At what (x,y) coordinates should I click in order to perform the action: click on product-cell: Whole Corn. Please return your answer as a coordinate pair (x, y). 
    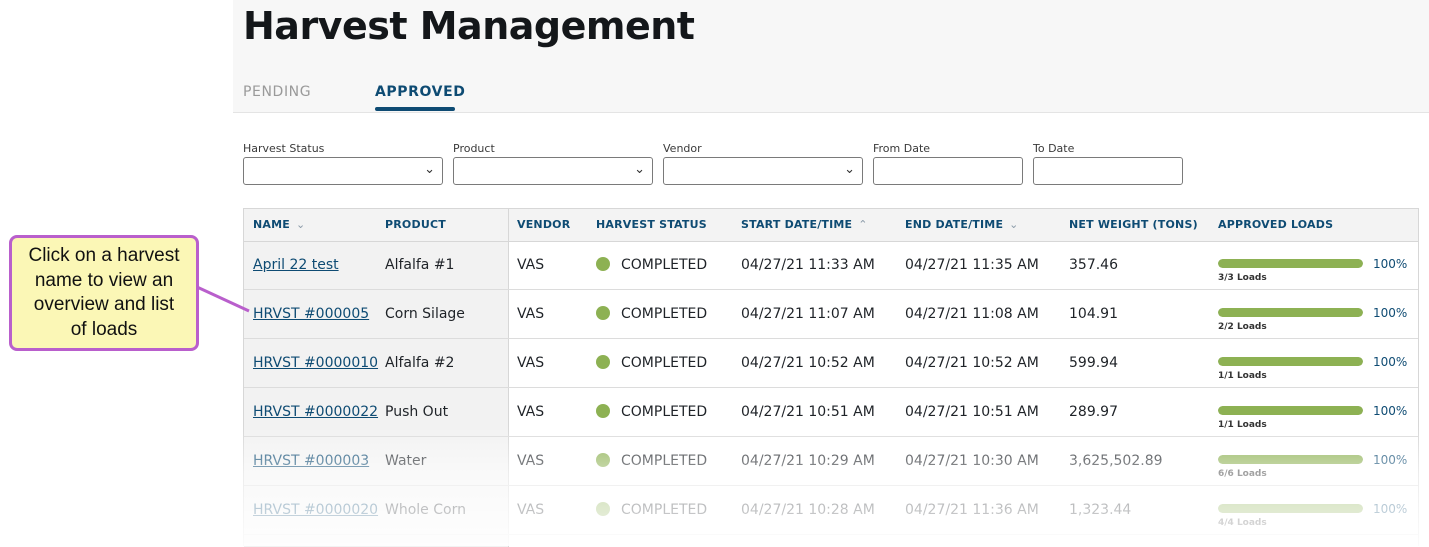
    Looking at the image, I should click on (425, 510).